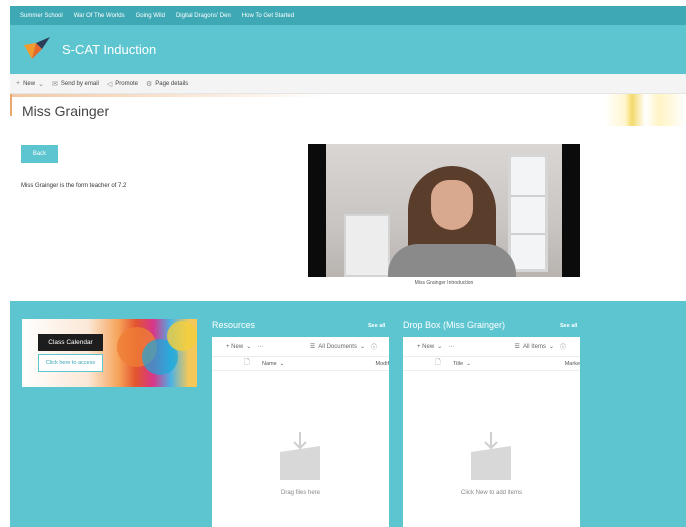  I want to click on column-name: Name, so click(269, 364).